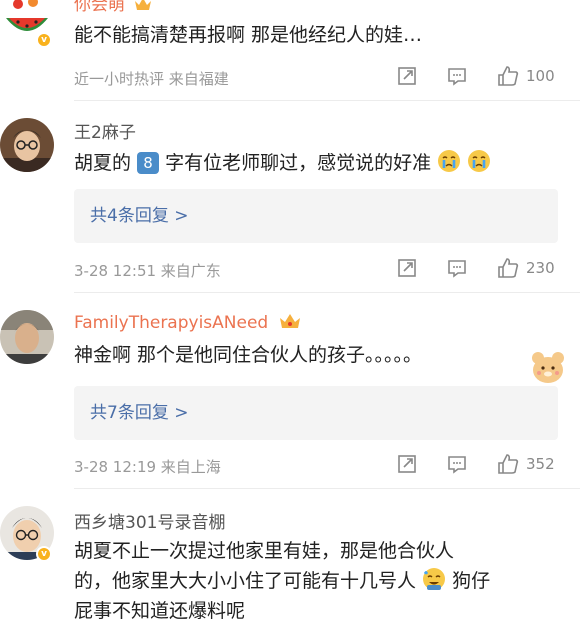 The width and height of the screenshot is (580, 640). I want to click on like-count: 100, so click(540, 76).